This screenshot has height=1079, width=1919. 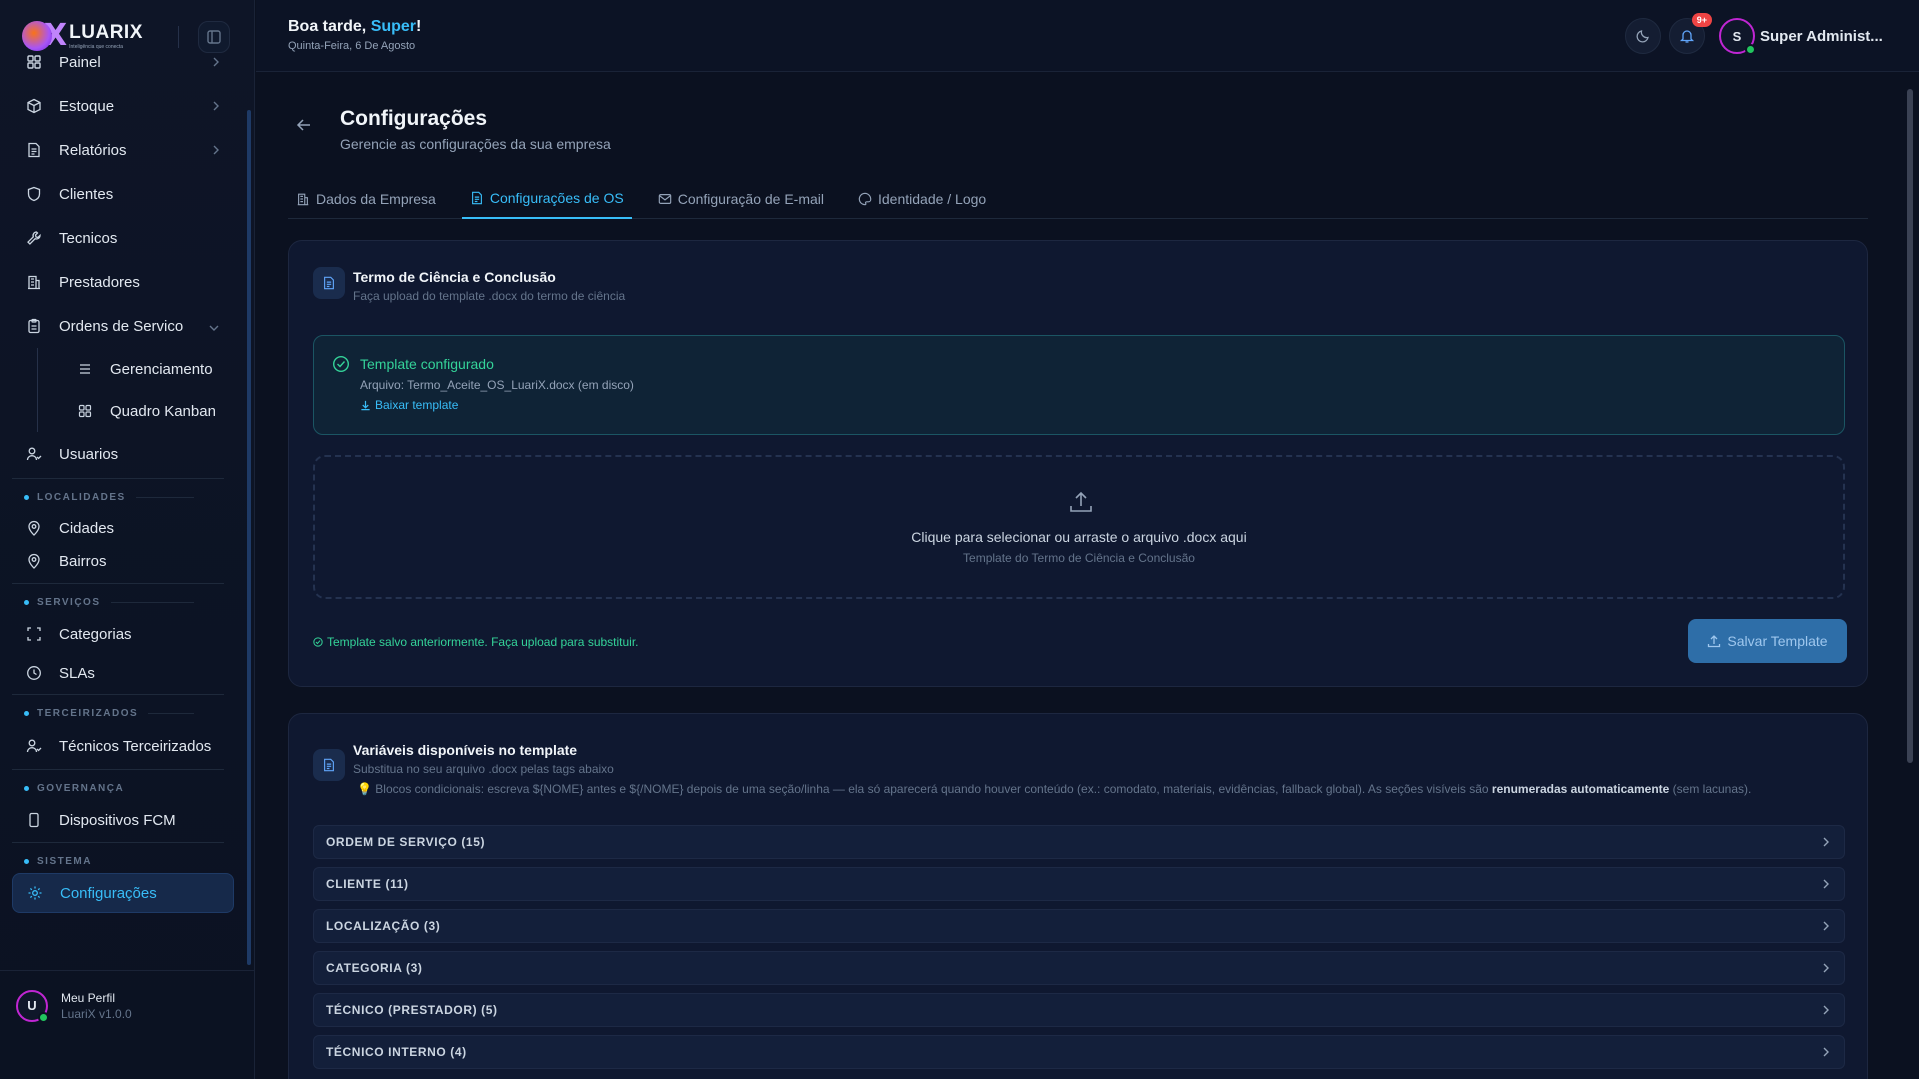 What do you see at coordinates (106, 32) in the screenshot?
I see `brand-name: LUARIX` at bounding box center [106, 32].